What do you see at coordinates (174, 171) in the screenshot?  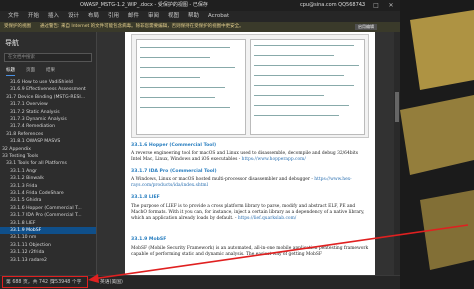 I see `section-heading: 33.1.7 IDA Pro (Commercial Tool)` at bounding box center [174, 171].